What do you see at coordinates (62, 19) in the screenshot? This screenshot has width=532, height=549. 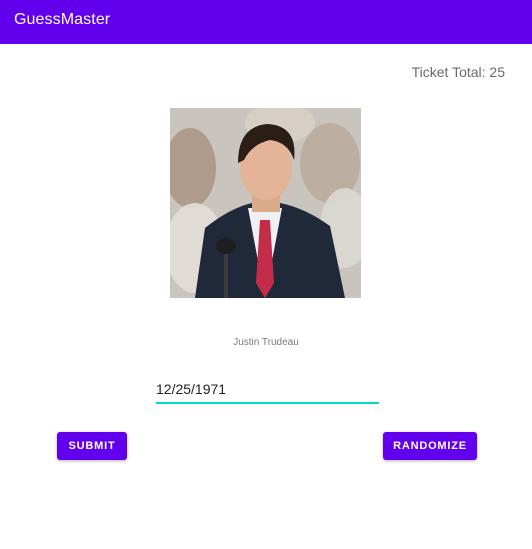 I see `app-title: GuessMaster` at bounding box center [62, 19].